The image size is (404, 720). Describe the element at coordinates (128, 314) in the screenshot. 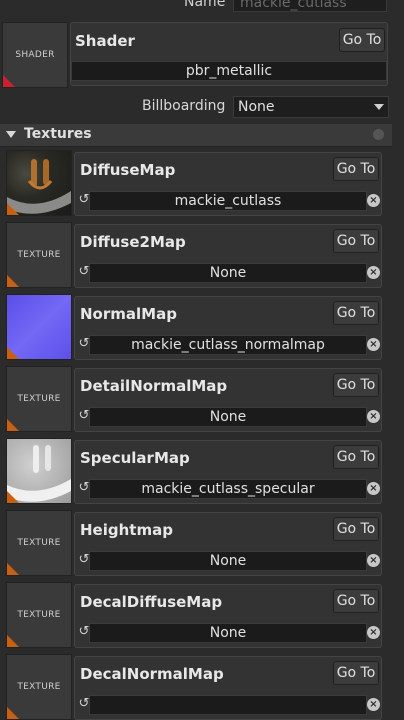

I see `texture-slot-title: NormalMap` at that location.